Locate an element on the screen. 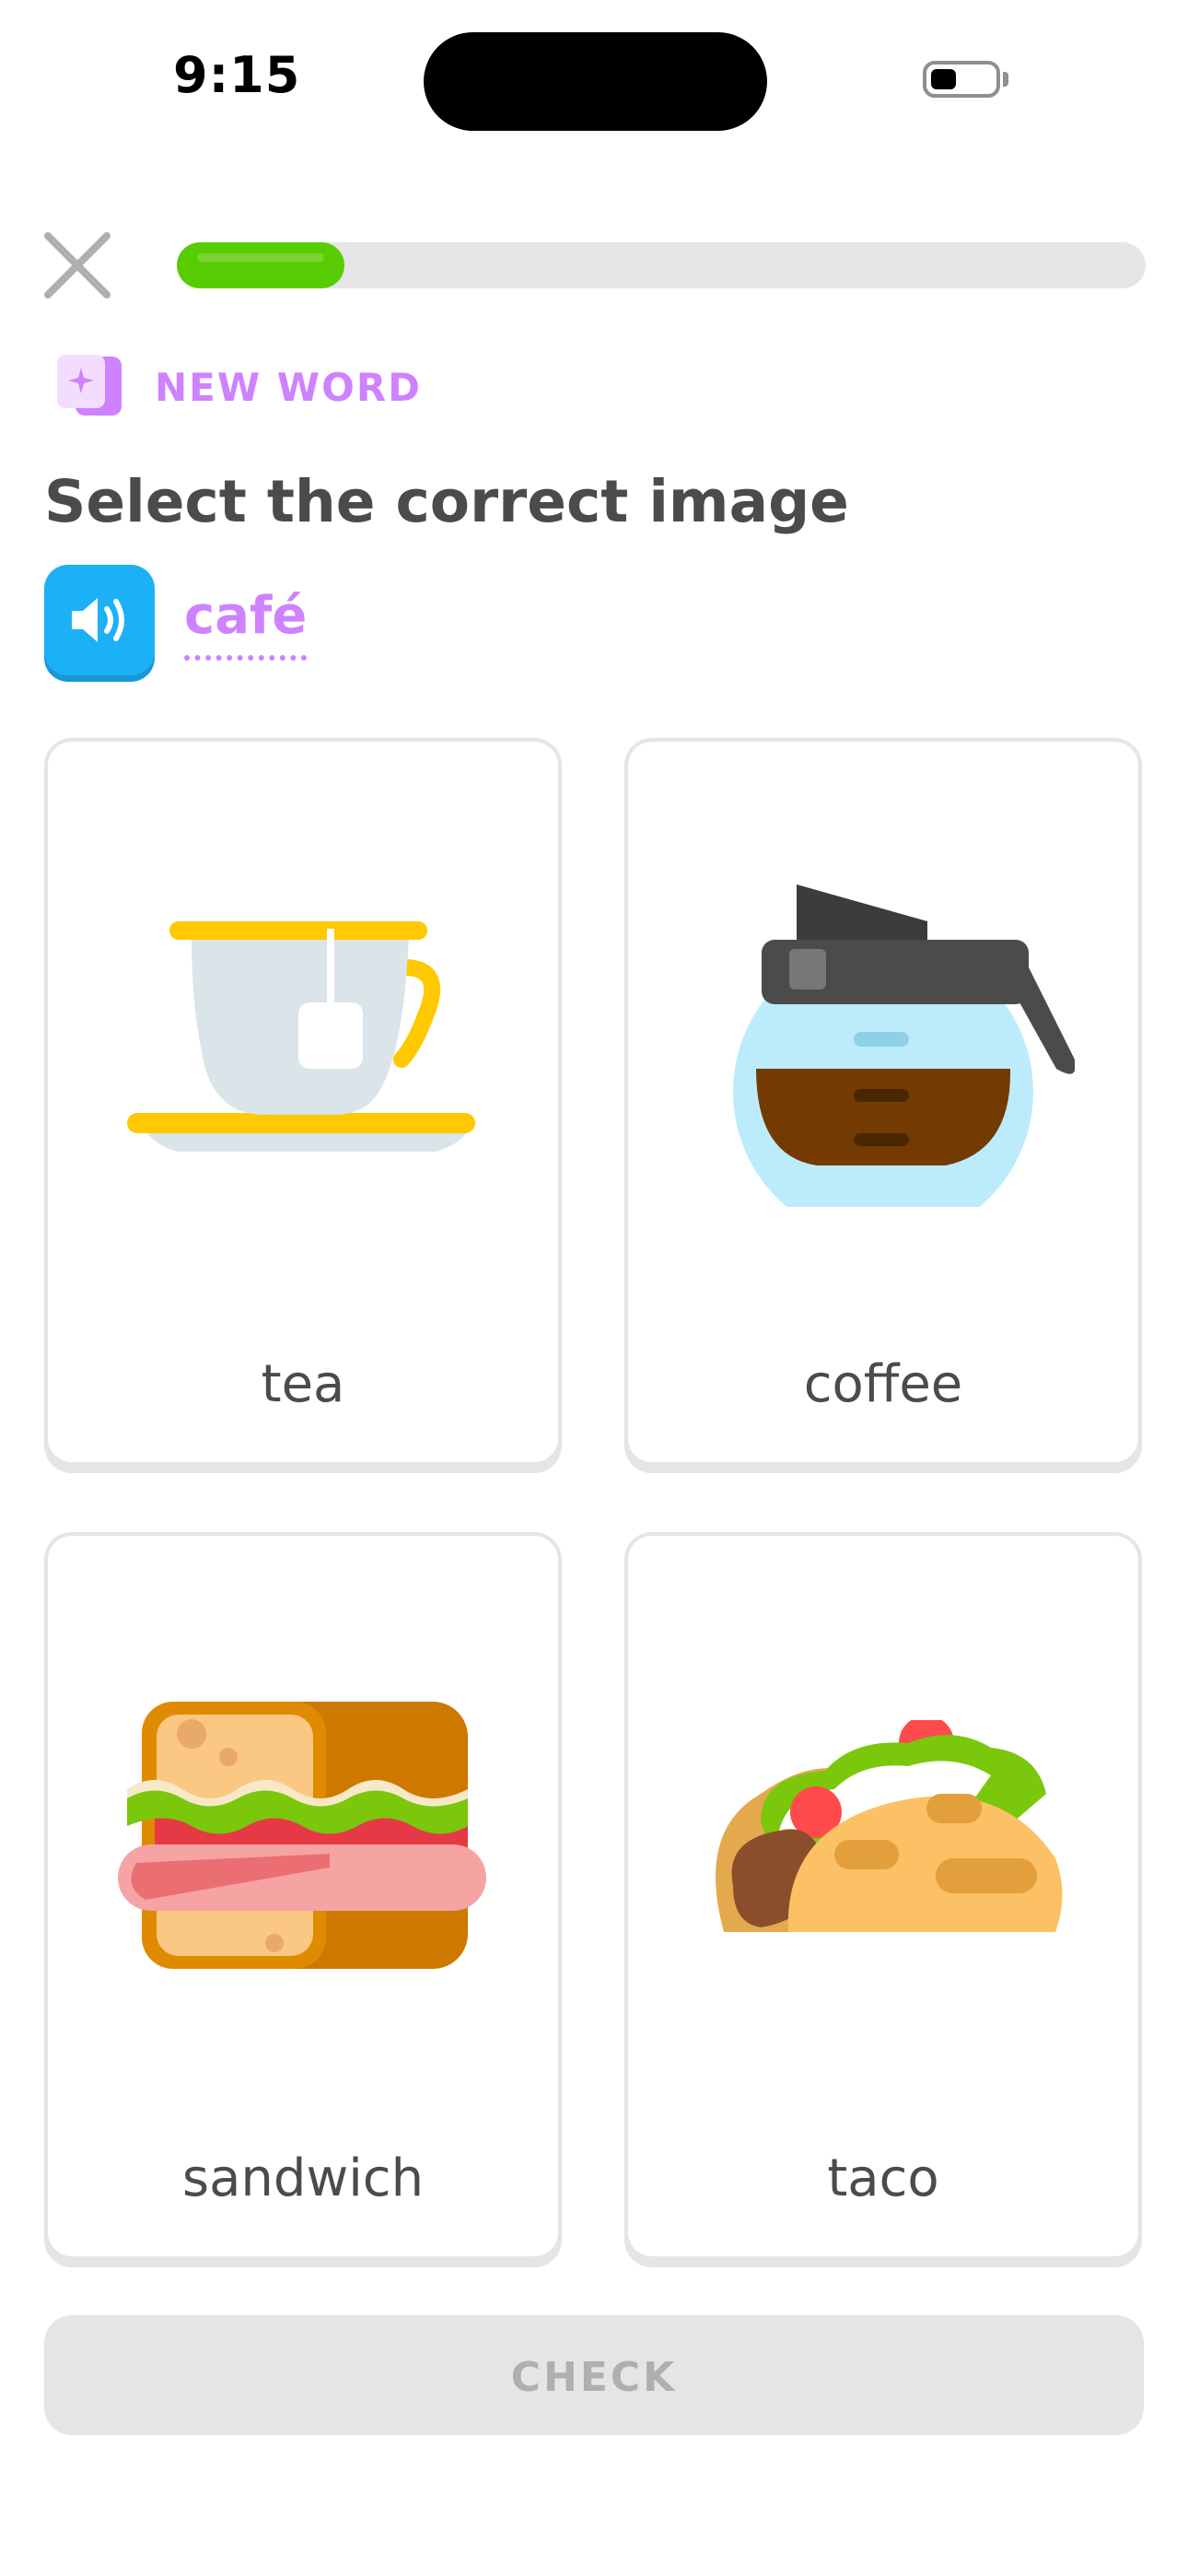 The image size is (1188, 2576). choice-label: coffee is located at coordinates (883, 1384).